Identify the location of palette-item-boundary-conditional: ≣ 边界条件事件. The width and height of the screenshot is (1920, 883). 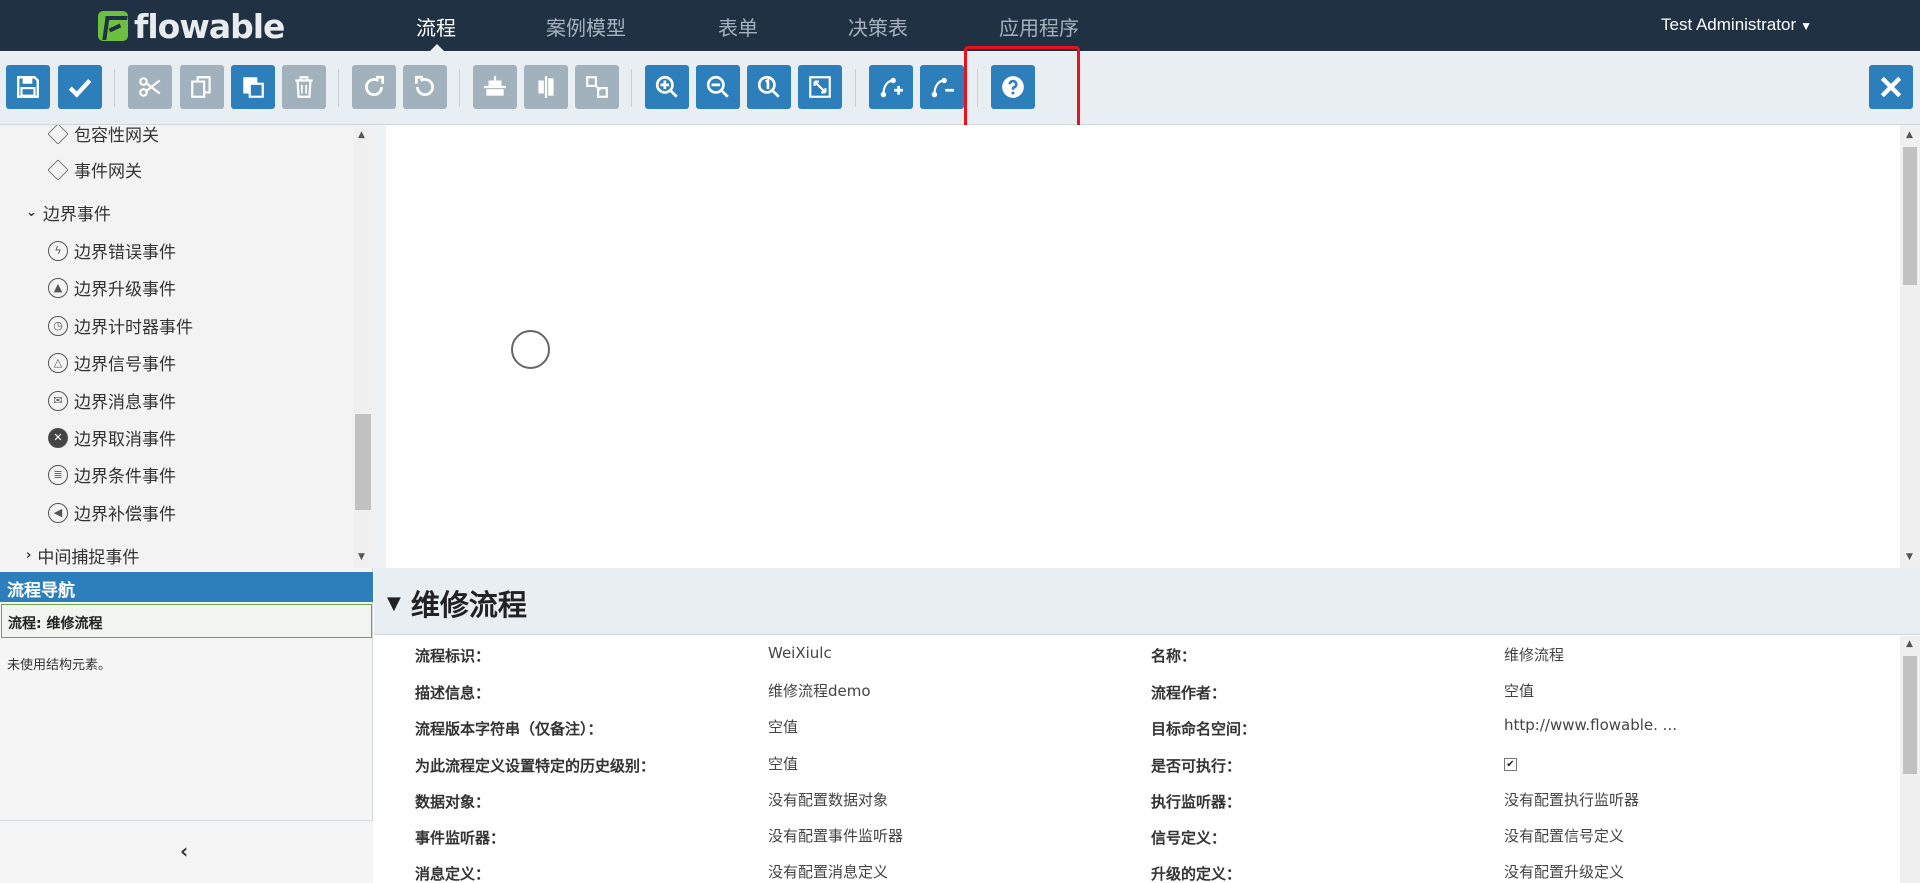
(112, 474).